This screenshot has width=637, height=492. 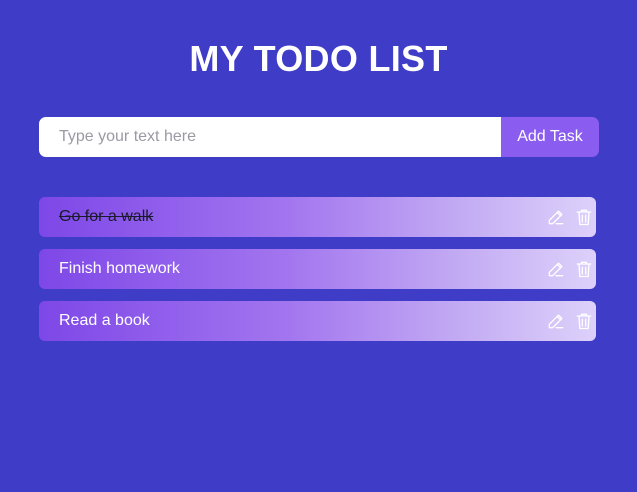 What do you see at coordinates (106, 217) in the screenshot?
I see `todo-text: Go for a walk` at bounding box center [106, 217].